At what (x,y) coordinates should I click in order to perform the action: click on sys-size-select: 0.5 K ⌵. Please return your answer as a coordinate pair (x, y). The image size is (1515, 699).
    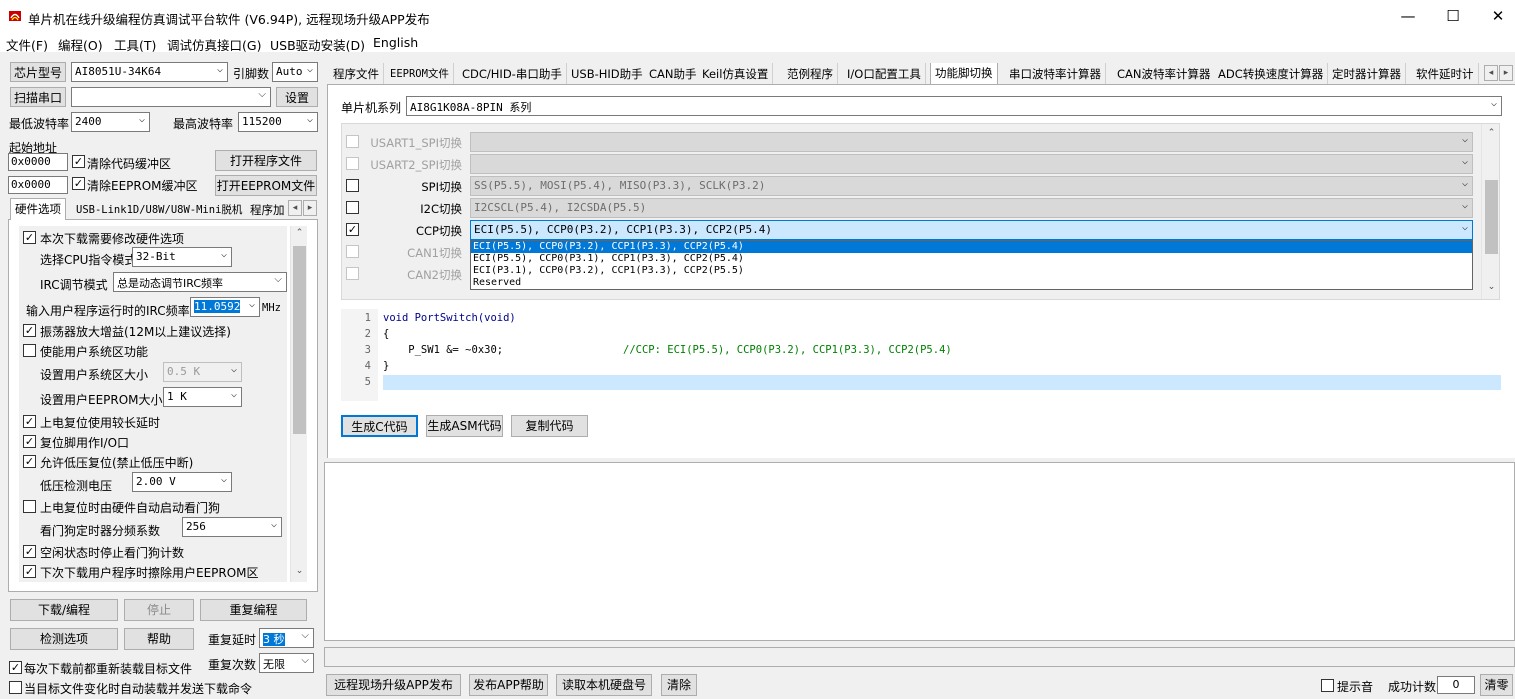
    Looking at the image, I should click on (202, 372).